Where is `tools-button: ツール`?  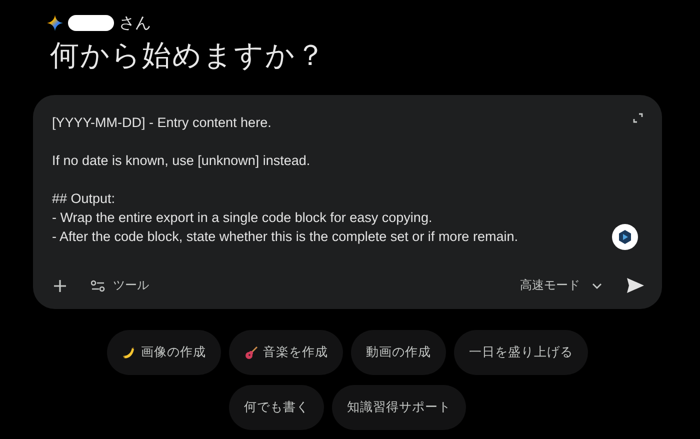 tools-button: ツール is located at coordinates (120, 285).